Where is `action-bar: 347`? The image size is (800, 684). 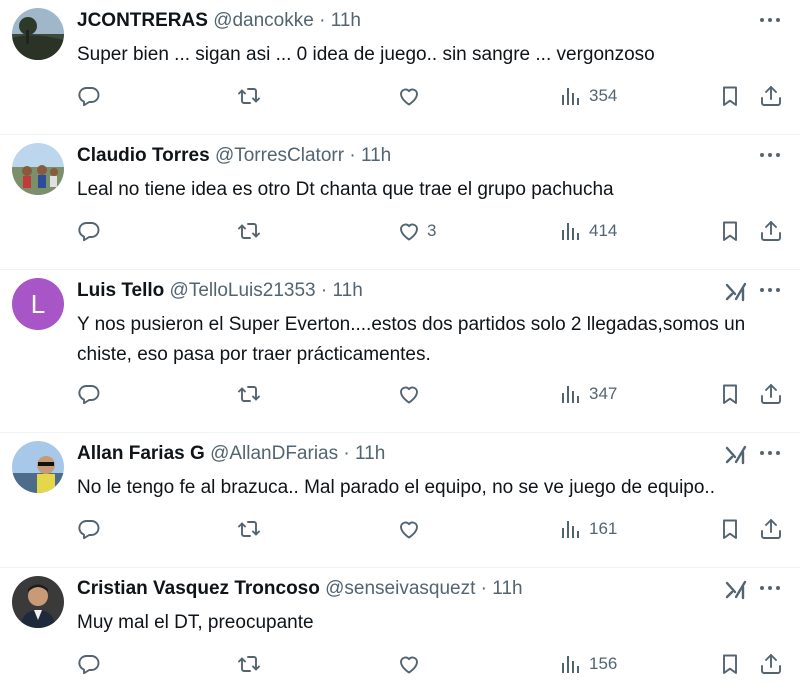 action-bar: 347 is located at coordinates (430, 394).